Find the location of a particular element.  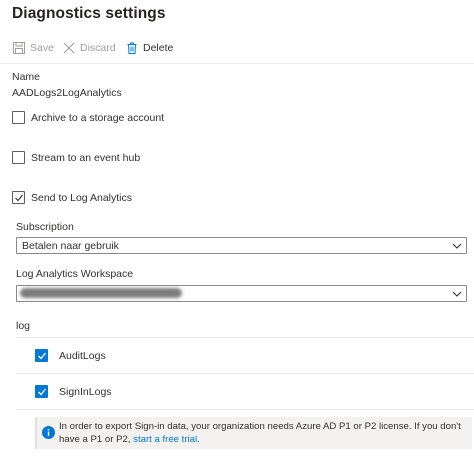

log-analytics-checkbox is located at coordinates (18, 197).